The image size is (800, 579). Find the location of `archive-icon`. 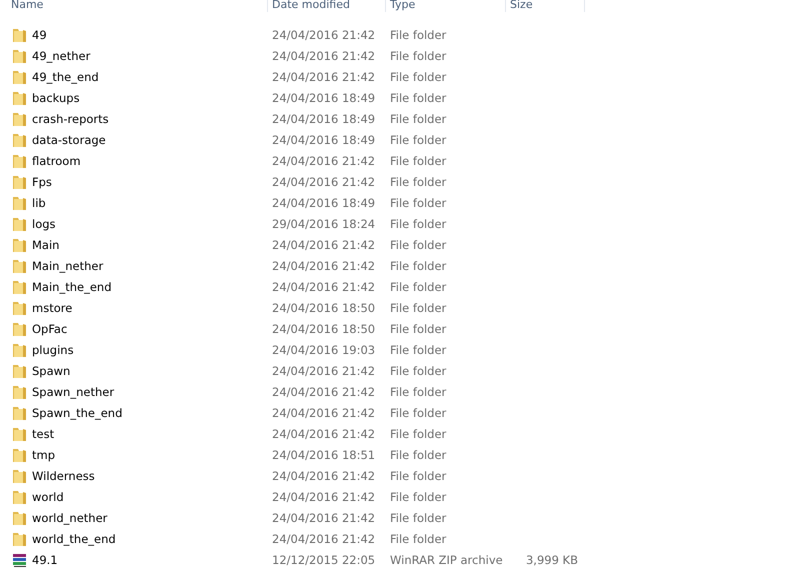

archive-icon is located at coordinates (20, 560).